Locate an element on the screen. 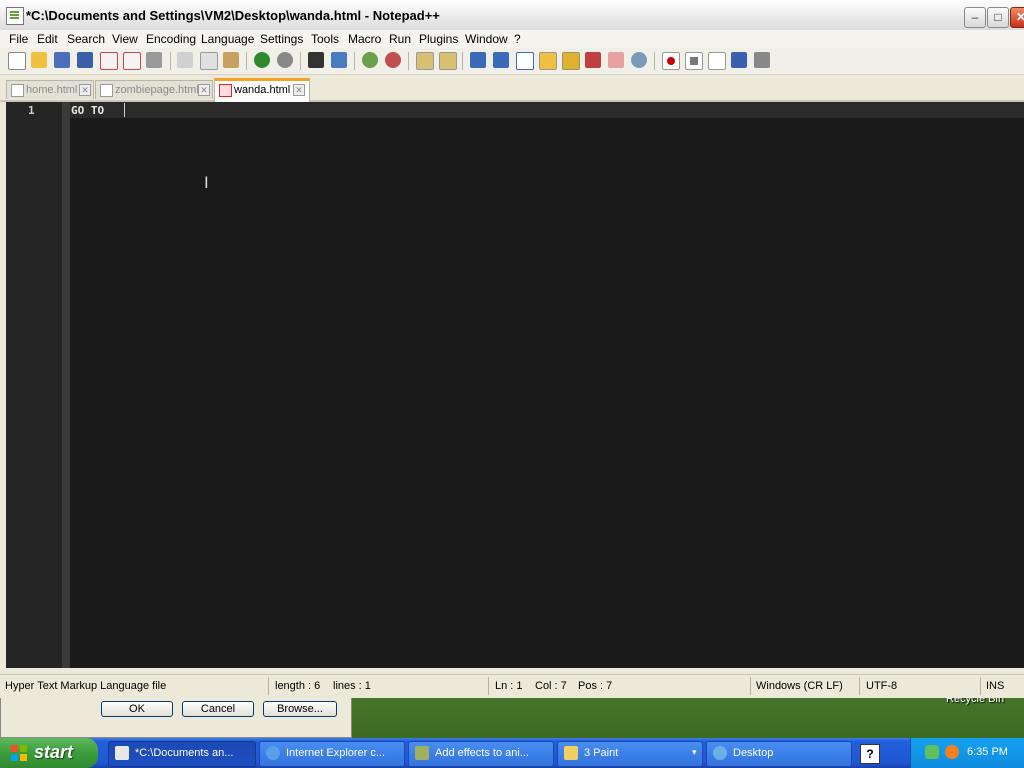 This screenshot has width=1024, height=768. menu-settings: Settings is located at coordinates (281, 39).